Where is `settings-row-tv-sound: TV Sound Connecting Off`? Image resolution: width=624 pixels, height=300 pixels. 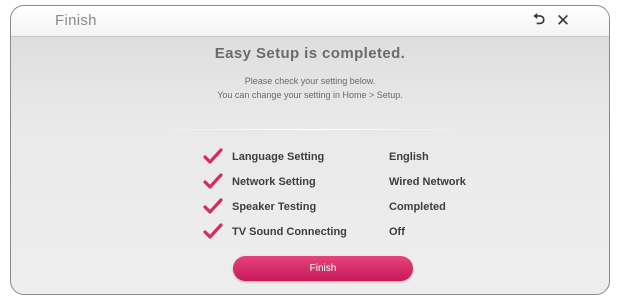
settings-row-tv-sound: TV Sound Connecting Off is located at coordinates (310, 234).